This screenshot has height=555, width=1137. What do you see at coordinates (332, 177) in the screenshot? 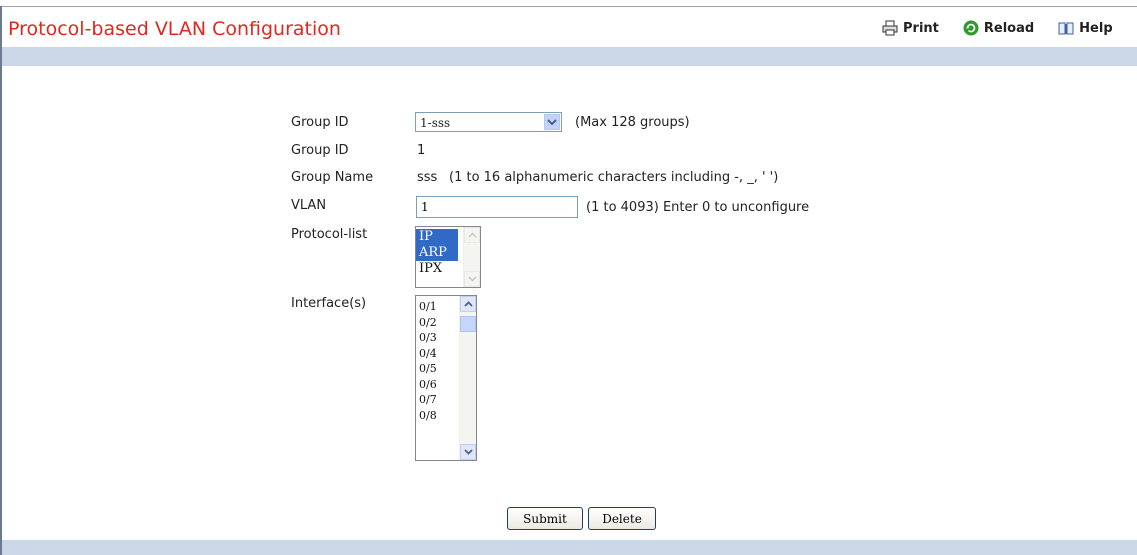
I see `group-name-label: Group Name` at bounding box center [332, 177].